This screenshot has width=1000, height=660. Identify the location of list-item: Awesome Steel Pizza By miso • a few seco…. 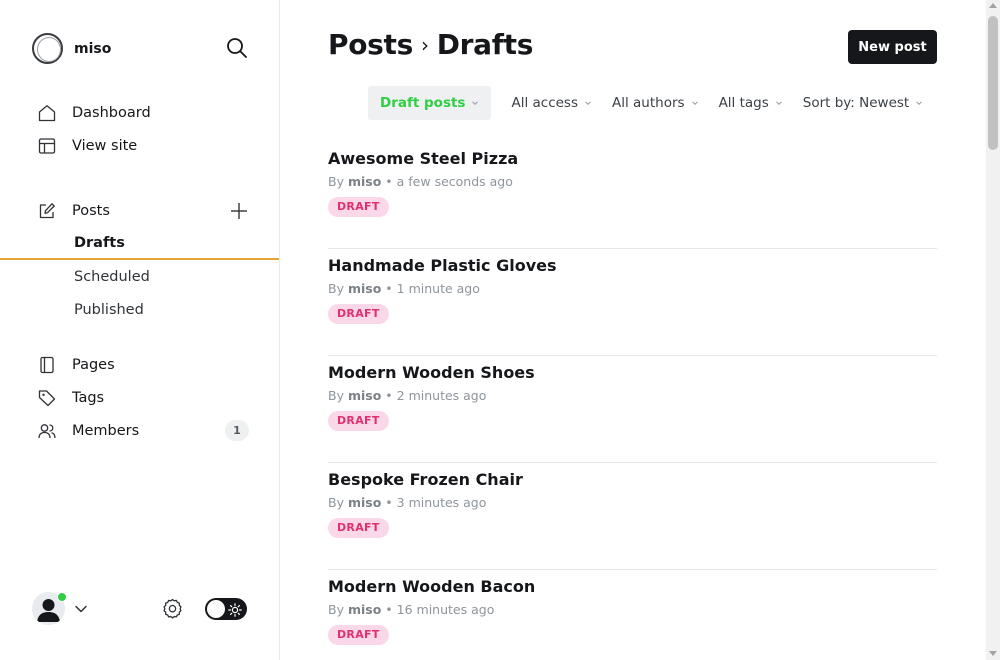
(632, 195).